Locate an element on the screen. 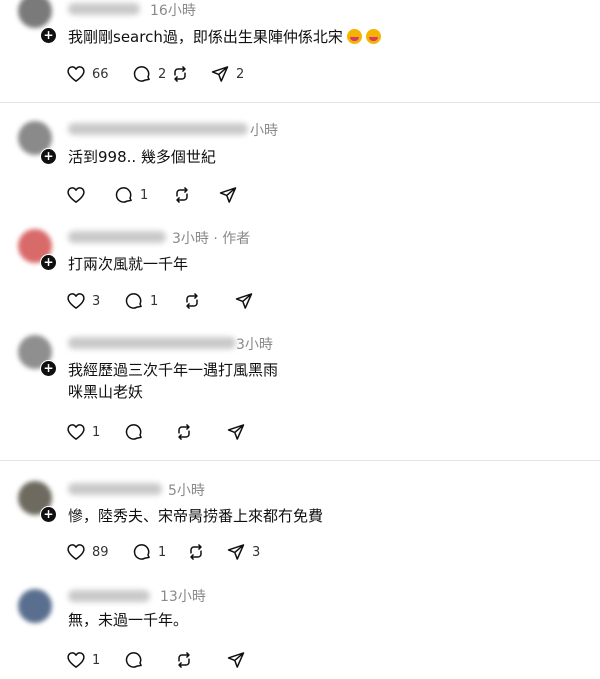 The height and width of the screenshot is (679, 600). timestamp: 13小時 is located at coordinates (183, 597).